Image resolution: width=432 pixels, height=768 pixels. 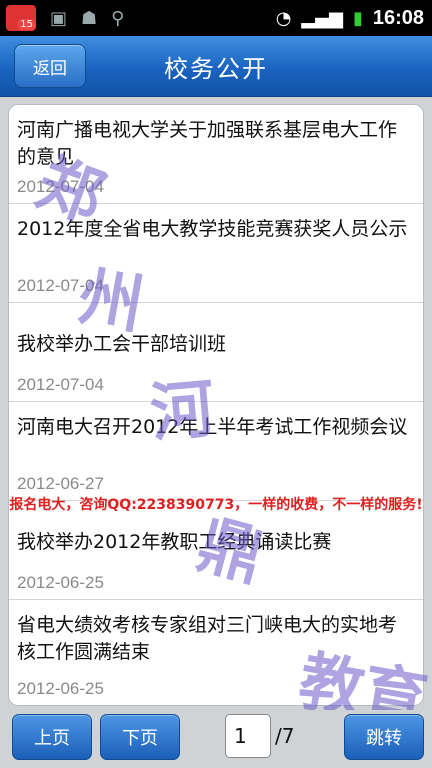 What do you see at coordinates (21, 18) in the screenshot?
I see `app-notification-icon: 15` at bounding box center [21, 18].